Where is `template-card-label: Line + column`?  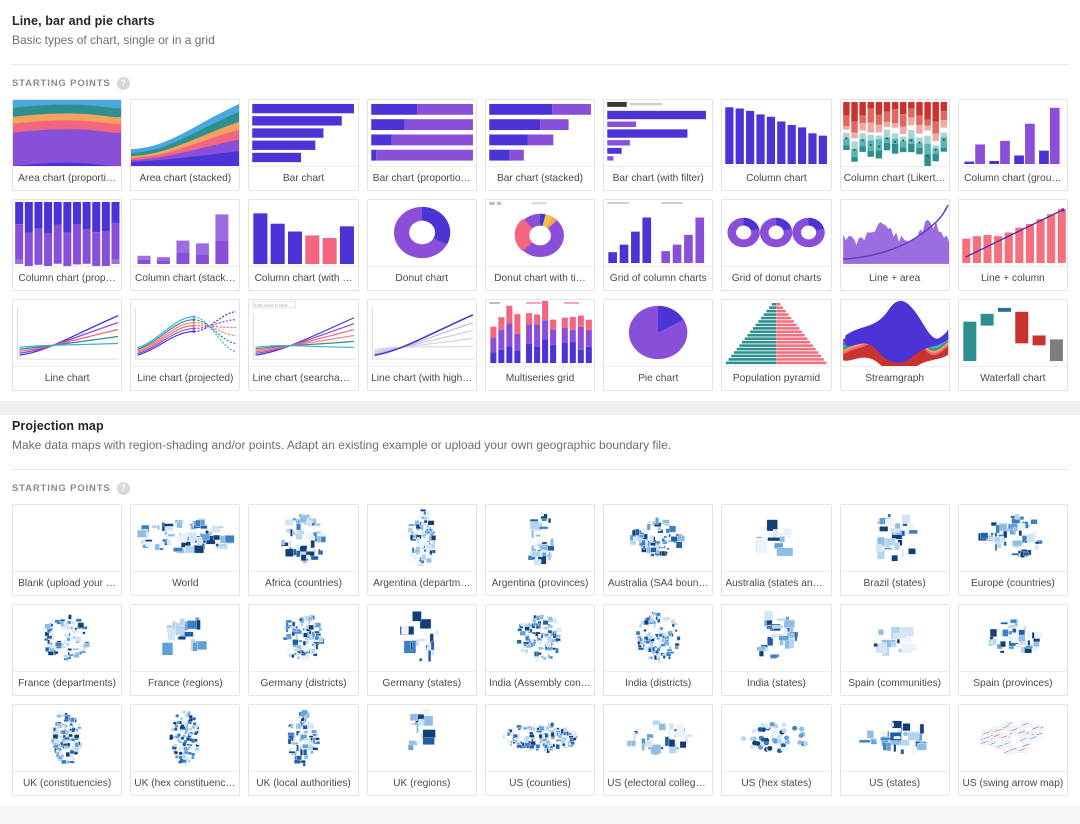 template-card-label: Line + column is located at coordinates (1013, 278).